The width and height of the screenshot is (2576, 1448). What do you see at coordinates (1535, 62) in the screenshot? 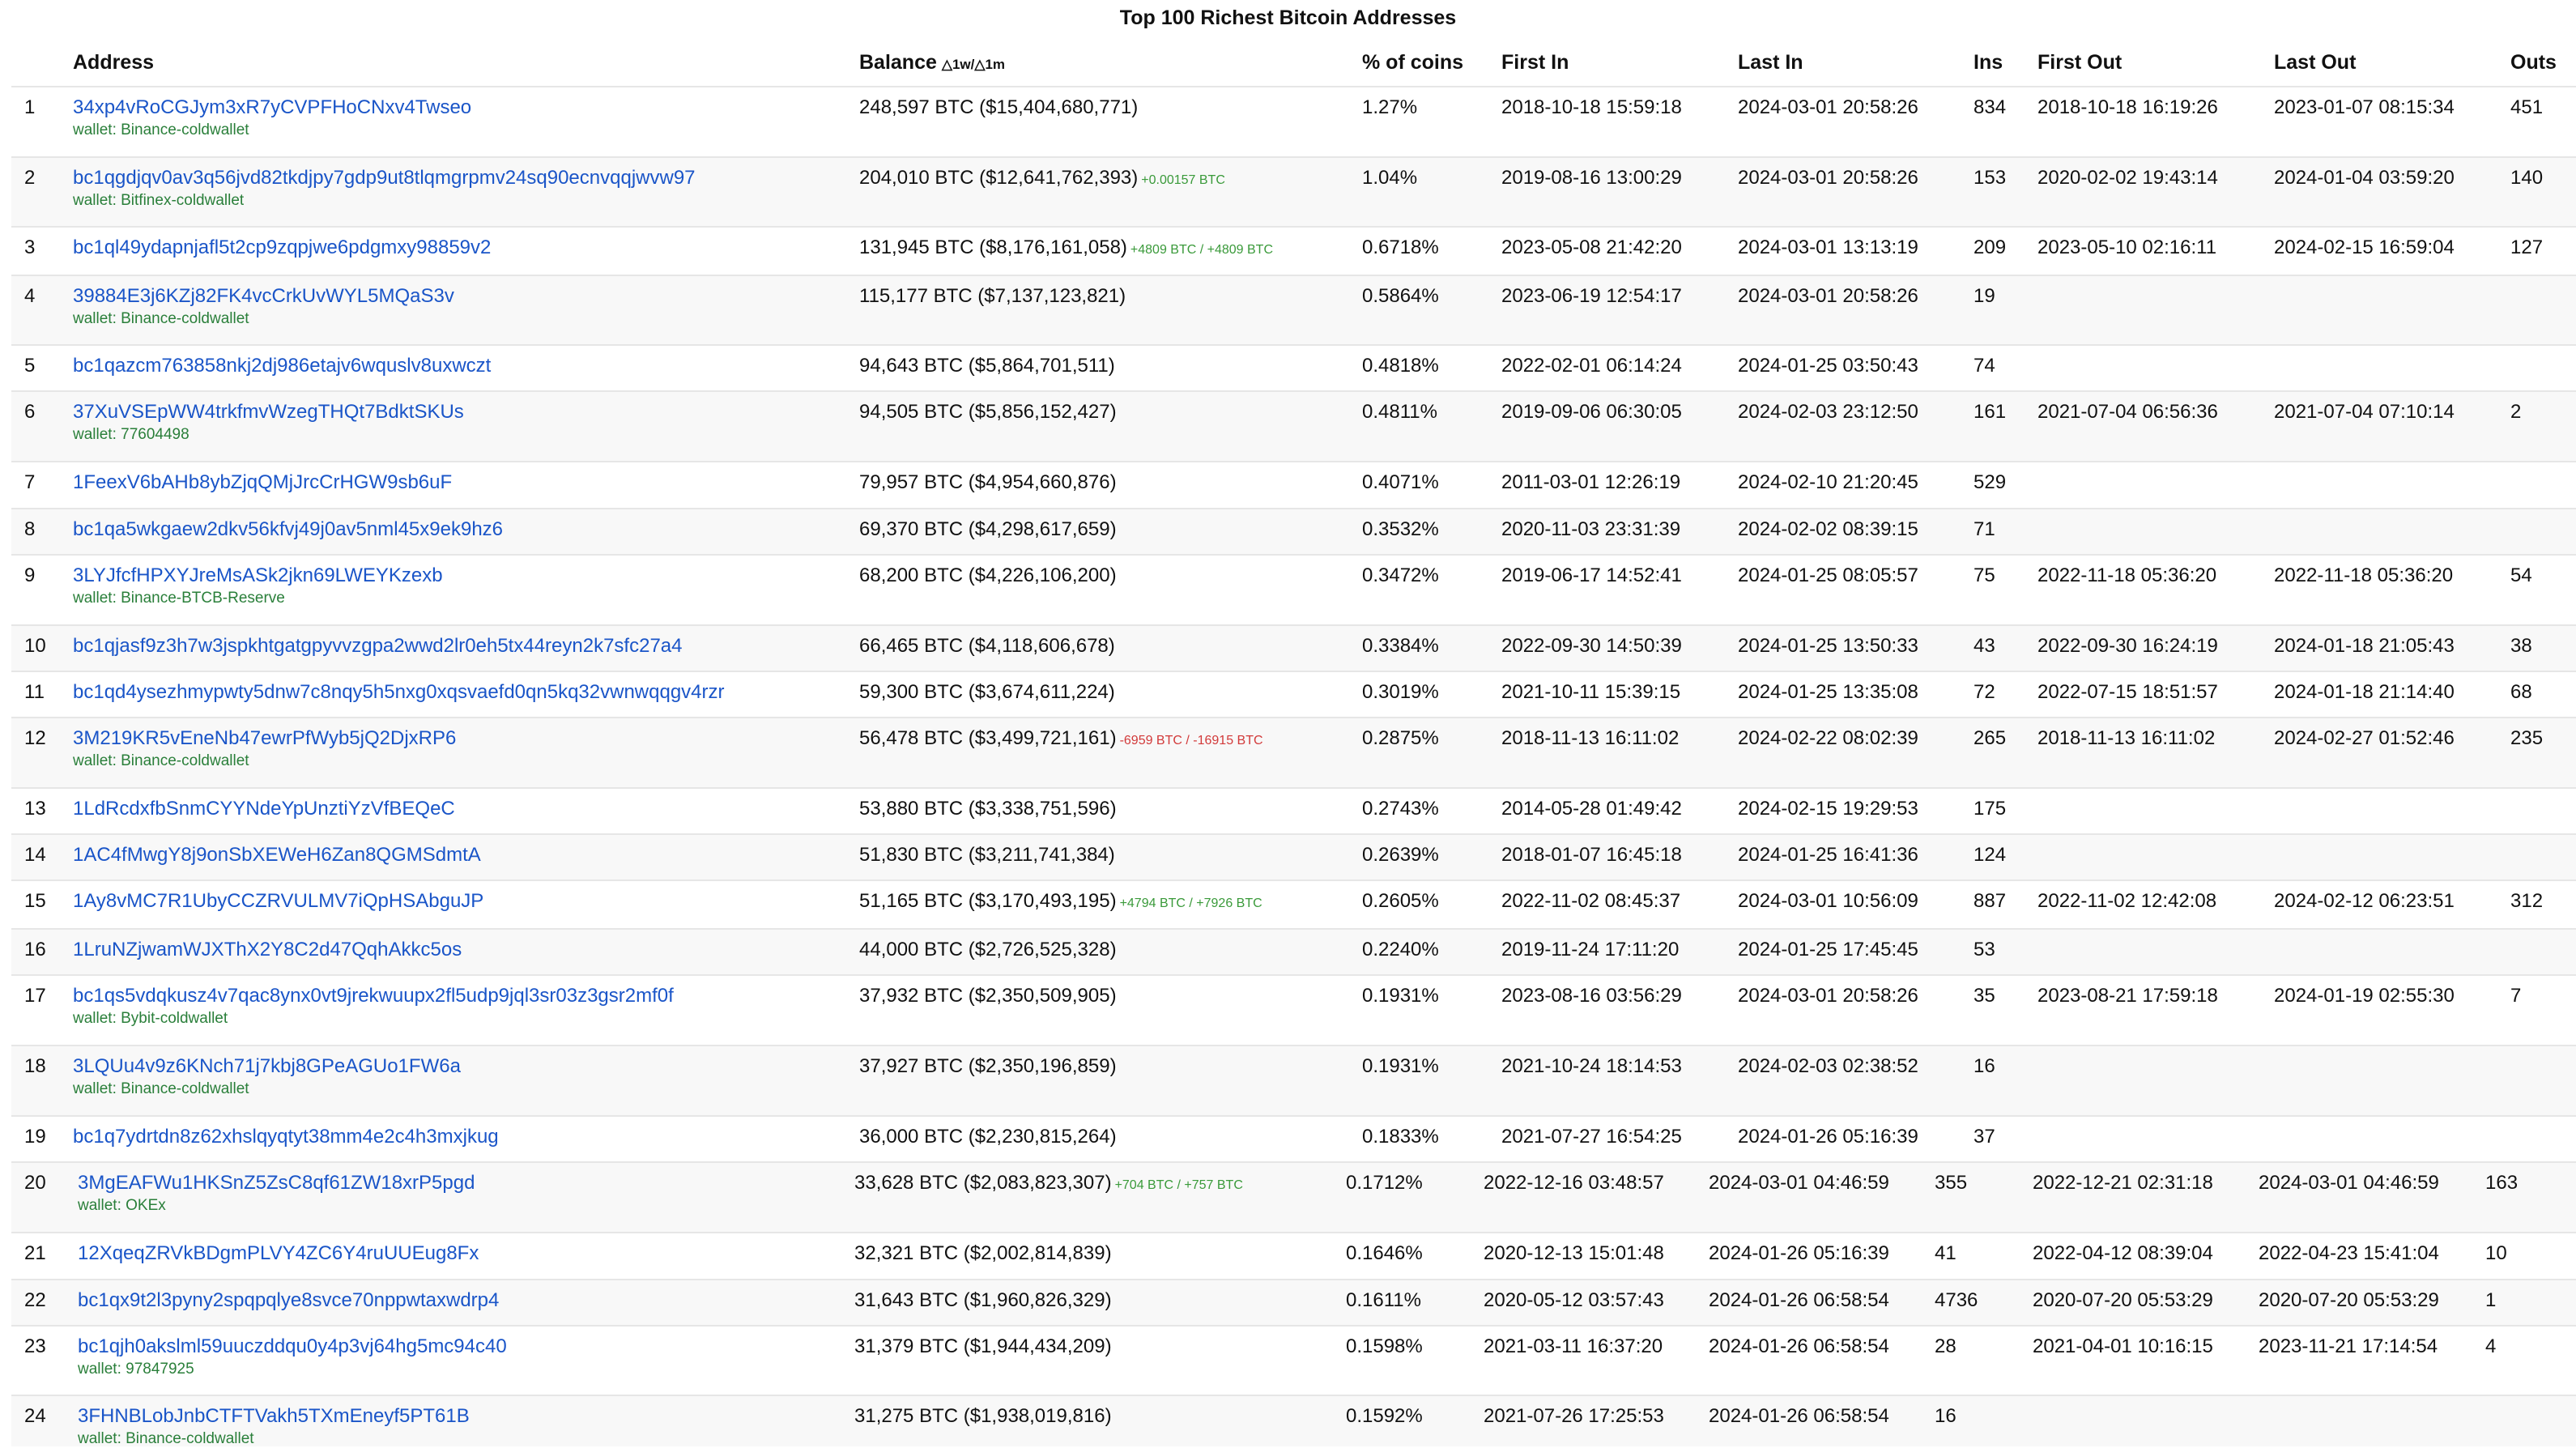
I see `col-header-first-in: First In` at bounding box center [1535, 62].